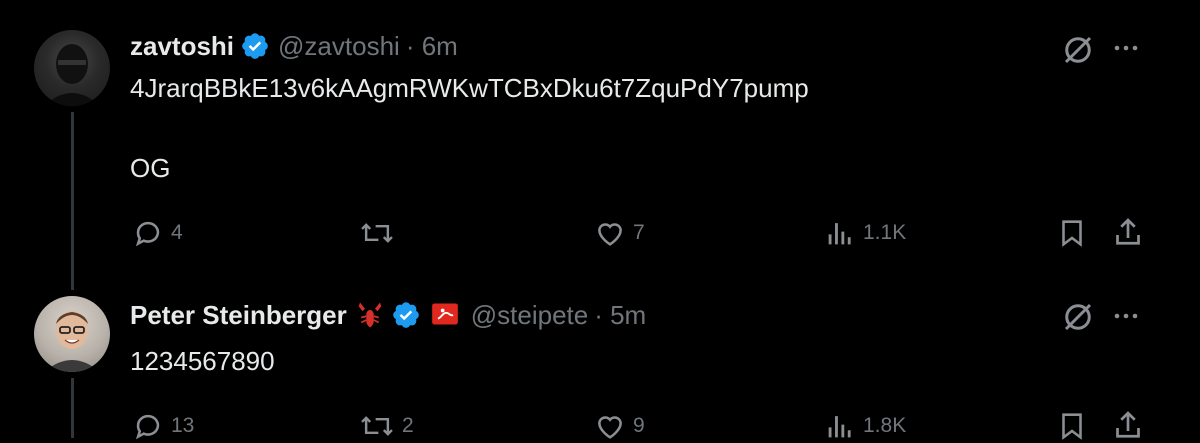 The width and height of the screenshot is (1200, 443). I want to click on retweet-button, so click(380, 233).